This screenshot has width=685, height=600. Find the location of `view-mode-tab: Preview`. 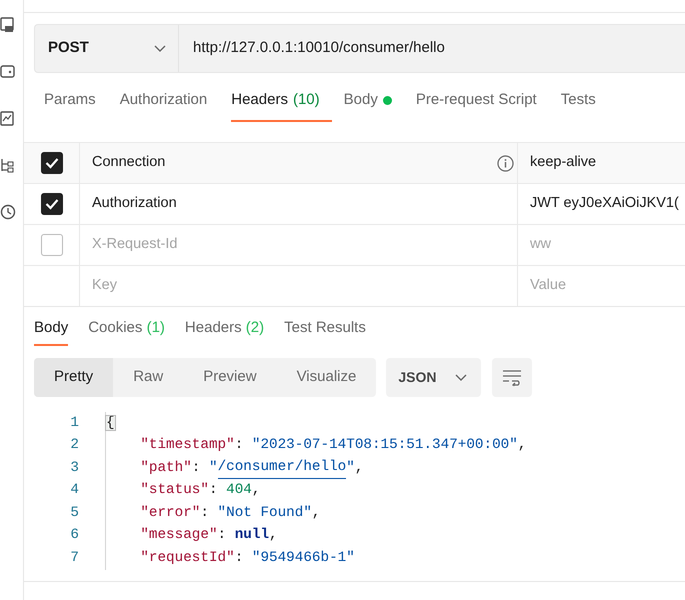

view-mode-tab: Preview is located at coordinates (230, 377).